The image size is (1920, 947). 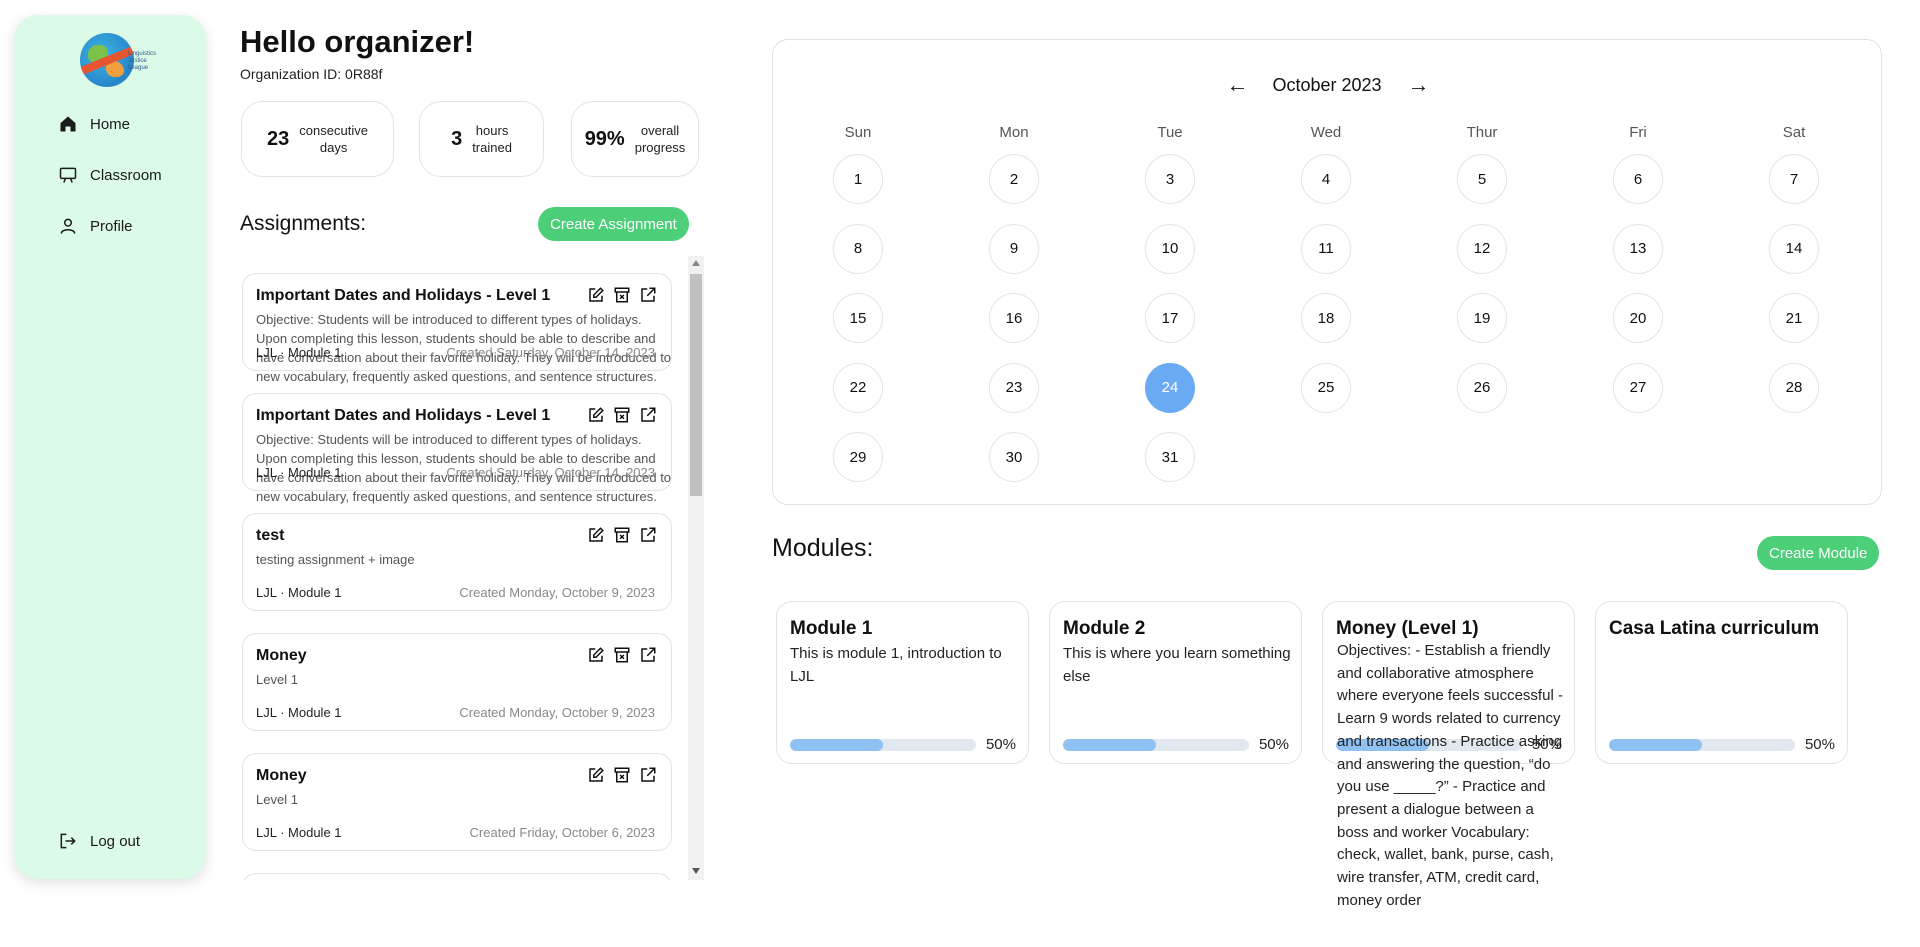 I want to click on assignment-actions, so click(x=622, y=415).